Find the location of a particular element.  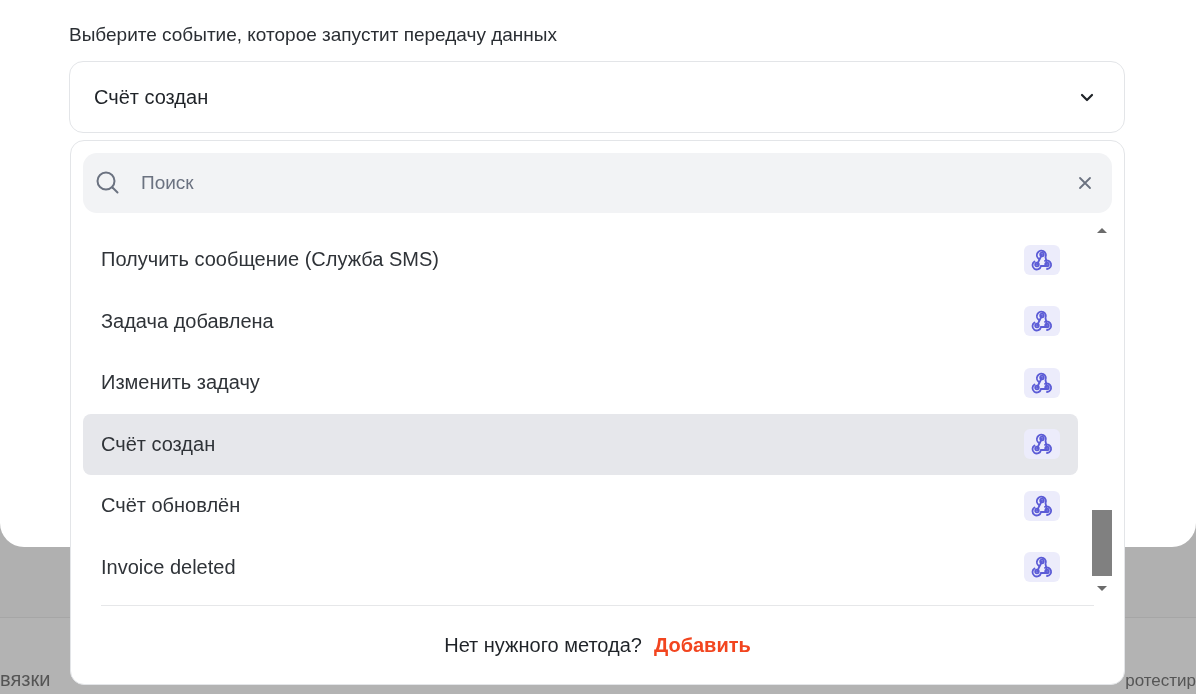

option-item: Invoice deleted is located at coordinates (580, 567).